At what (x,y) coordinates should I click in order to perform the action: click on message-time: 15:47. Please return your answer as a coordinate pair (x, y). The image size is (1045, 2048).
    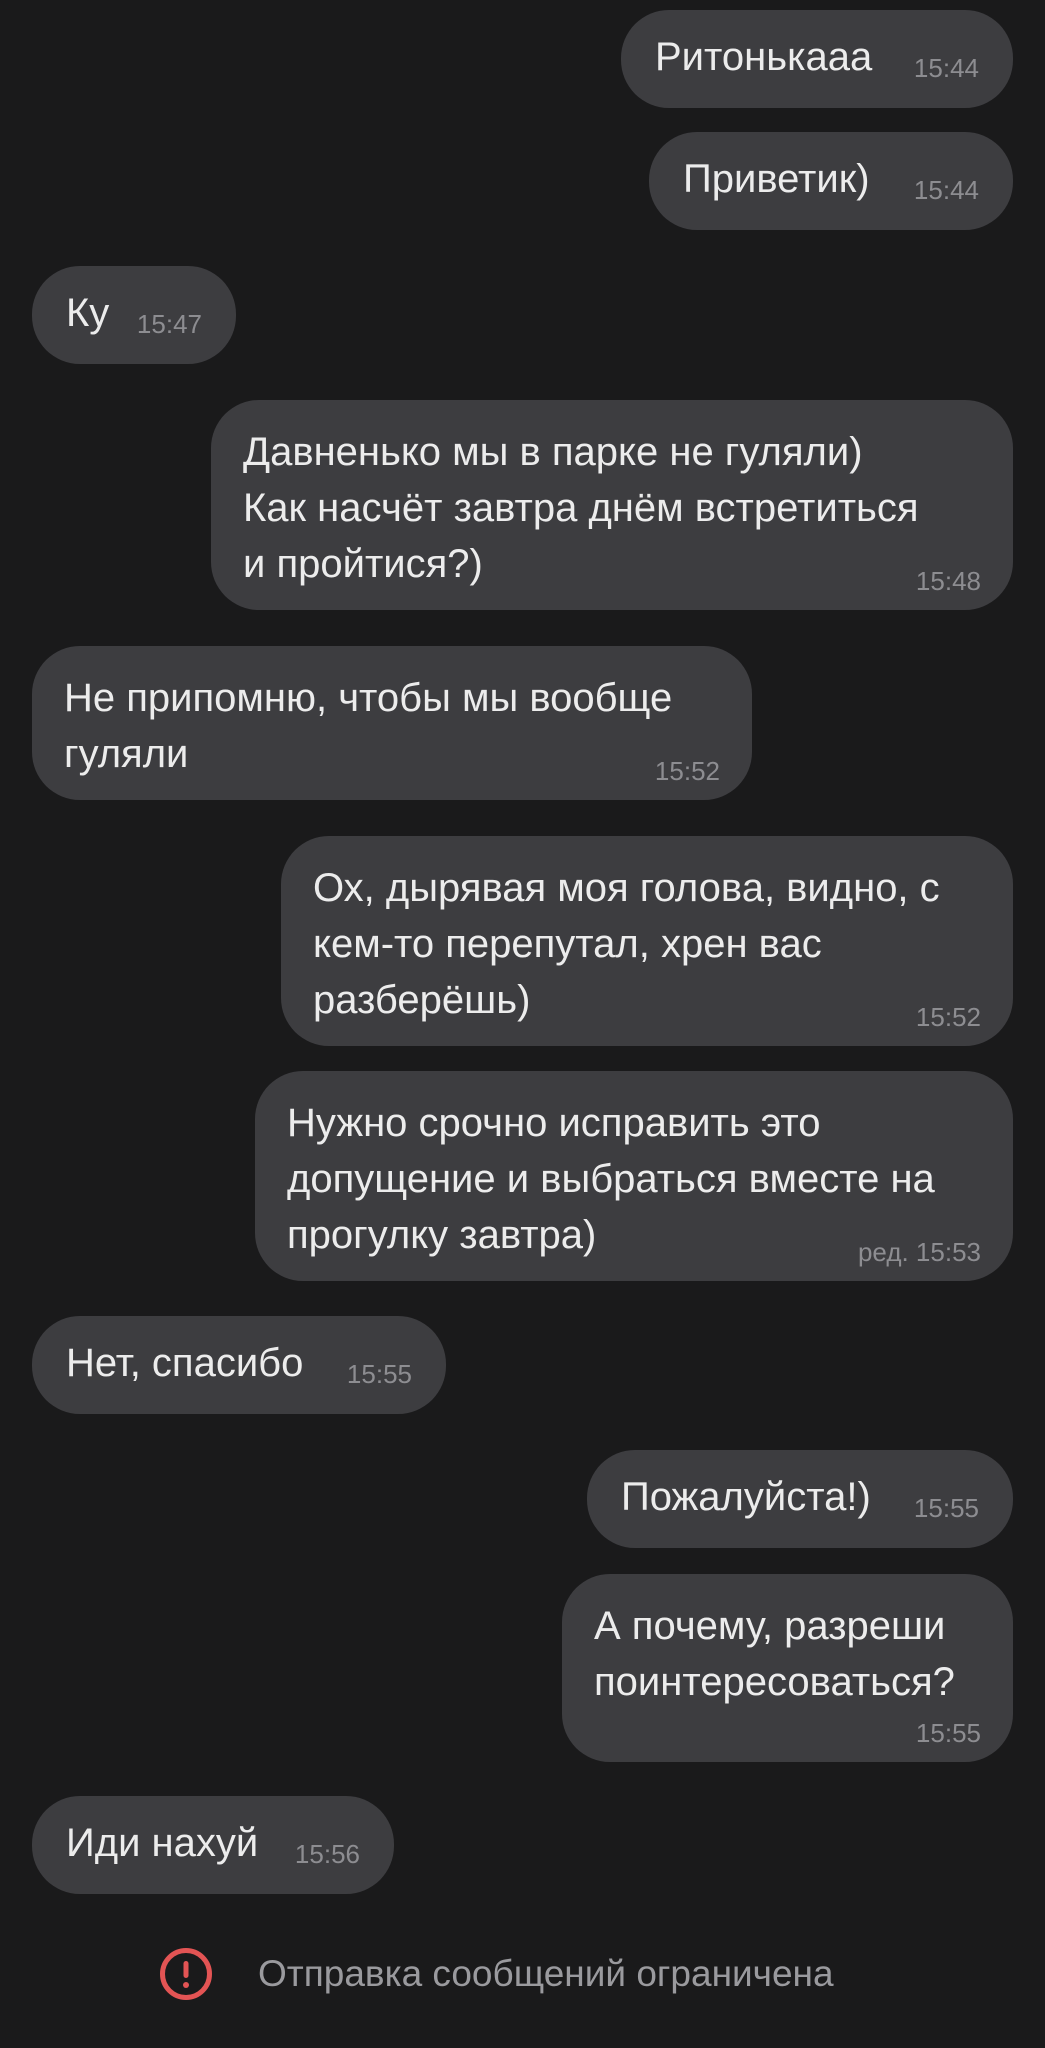
    Looking at the image, I should click on (169, 324).